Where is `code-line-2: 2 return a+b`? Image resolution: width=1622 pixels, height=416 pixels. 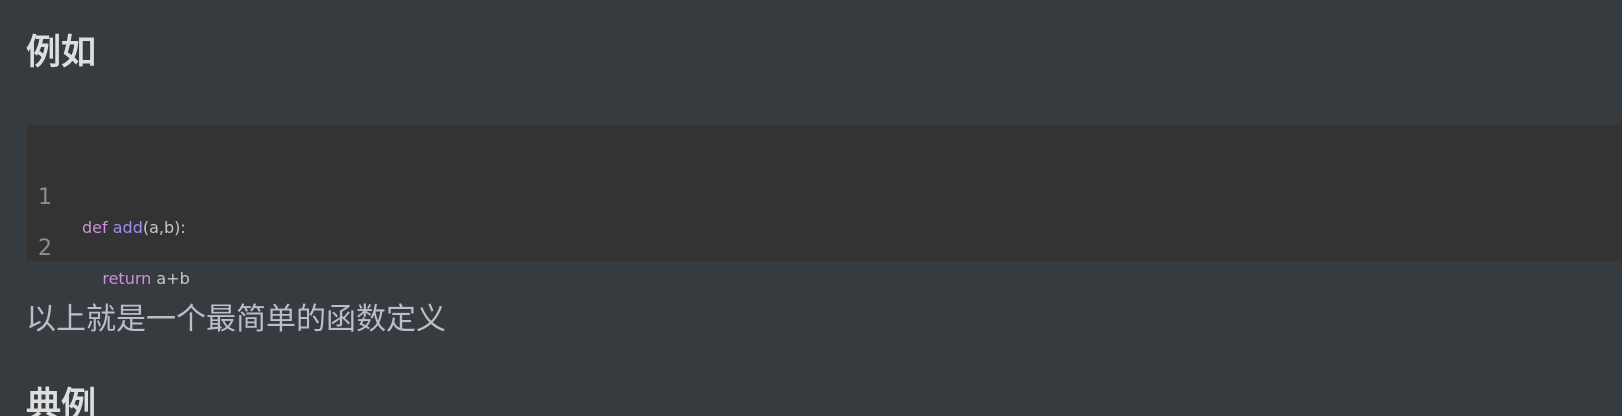
code-line-2: 2 return a+b is located at coordinates (108, 246).